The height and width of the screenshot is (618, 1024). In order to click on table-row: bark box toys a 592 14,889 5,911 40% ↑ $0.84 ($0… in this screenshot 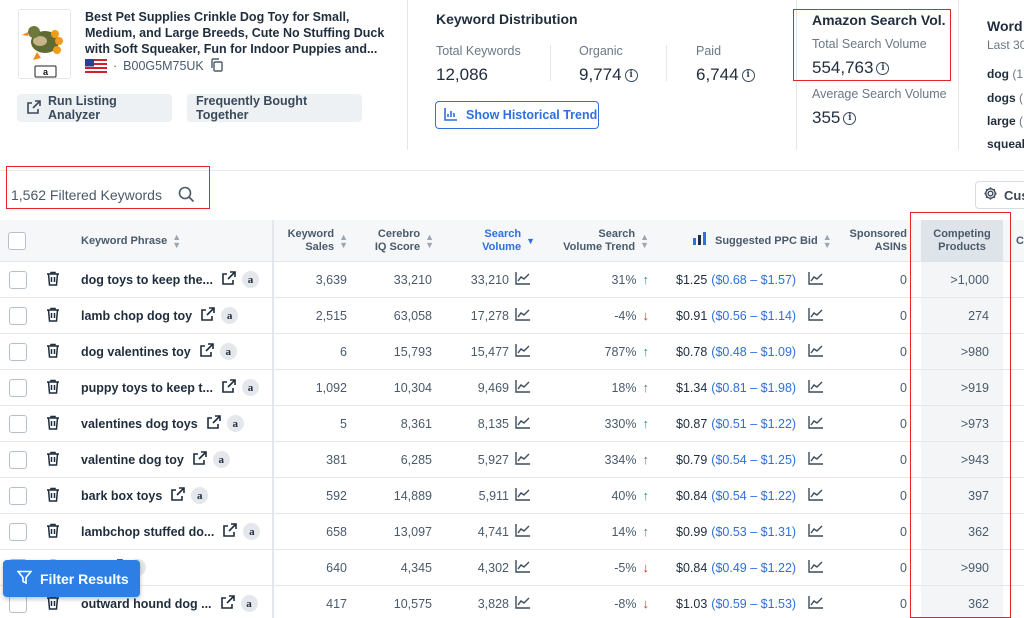, I will do `click(512, 496)`.